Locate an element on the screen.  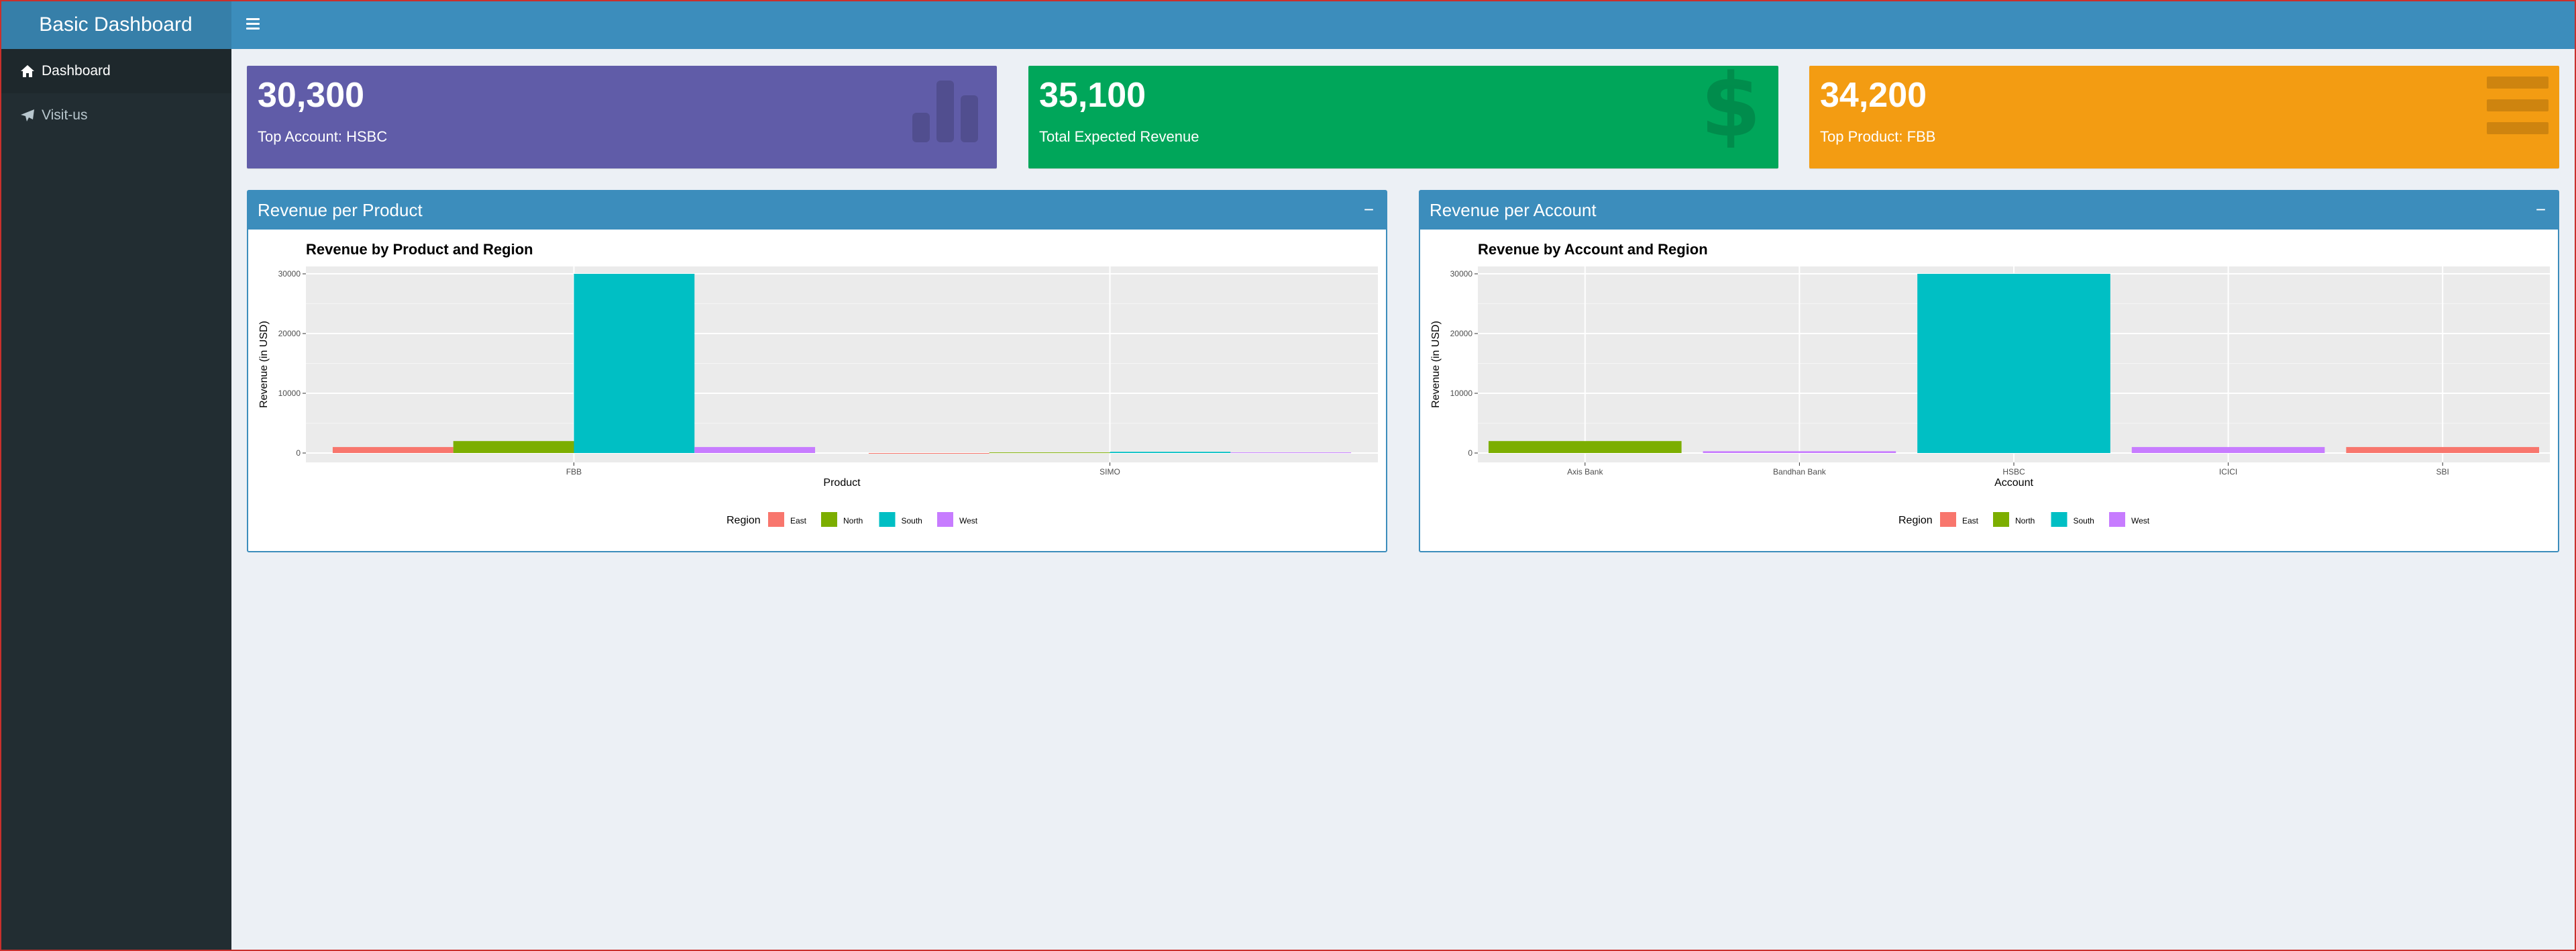
sidebar-item-dashboard: Dashboard is located at coordinates (115, 71).